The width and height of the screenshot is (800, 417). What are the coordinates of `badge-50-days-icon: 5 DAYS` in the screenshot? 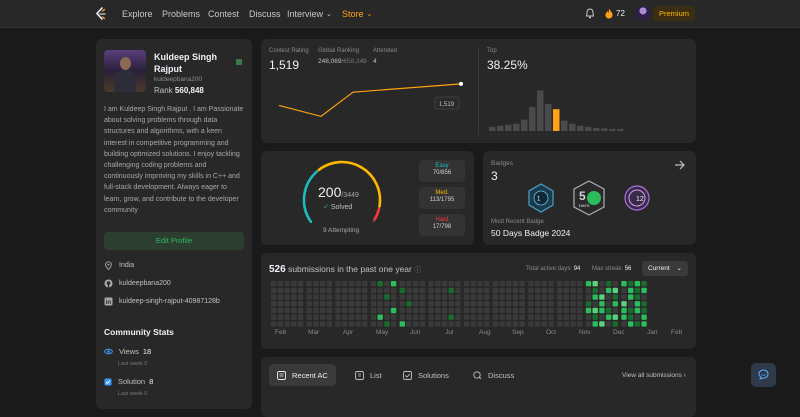 It's located at (589, 198).